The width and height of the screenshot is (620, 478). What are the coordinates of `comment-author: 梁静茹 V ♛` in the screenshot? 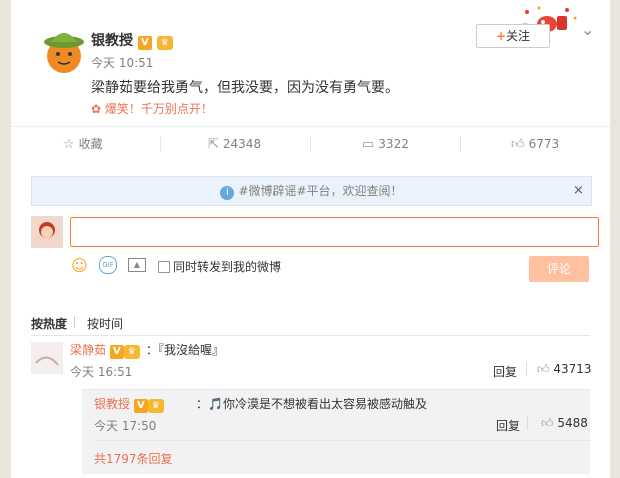 It's located at (105, 350).